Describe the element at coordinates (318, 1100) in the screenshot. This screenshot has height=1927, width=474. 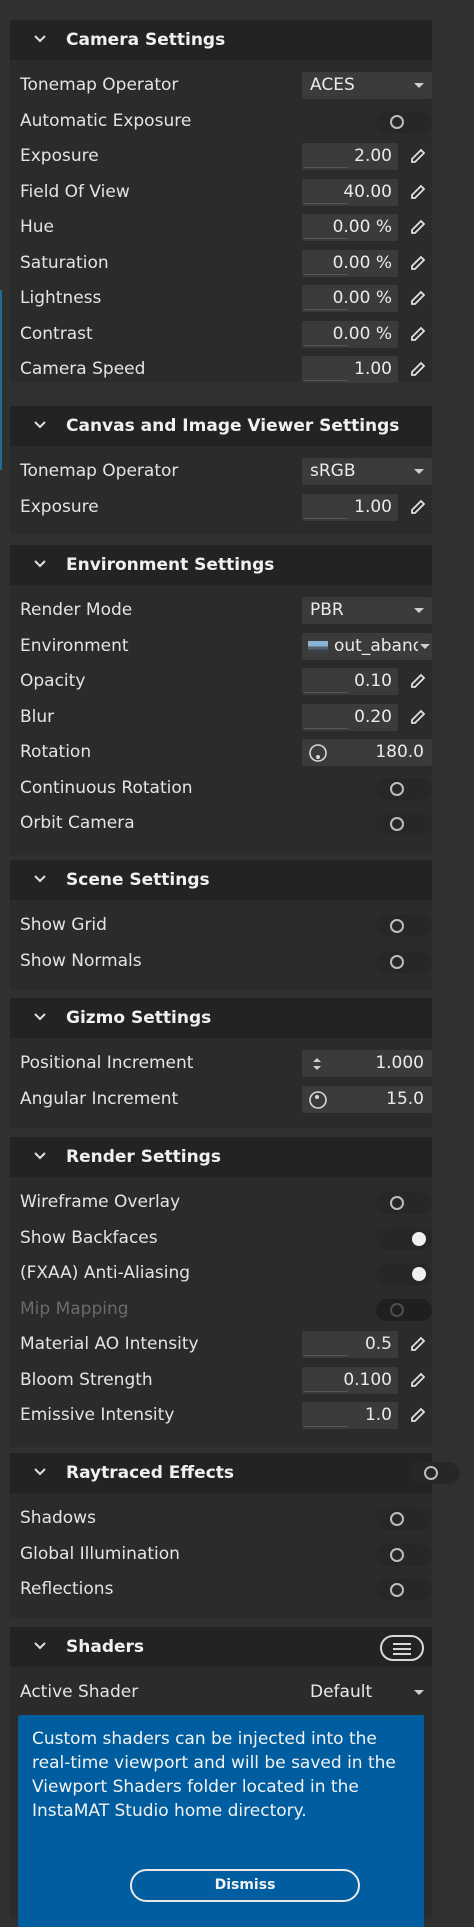
I see `dial-icon` at that location.